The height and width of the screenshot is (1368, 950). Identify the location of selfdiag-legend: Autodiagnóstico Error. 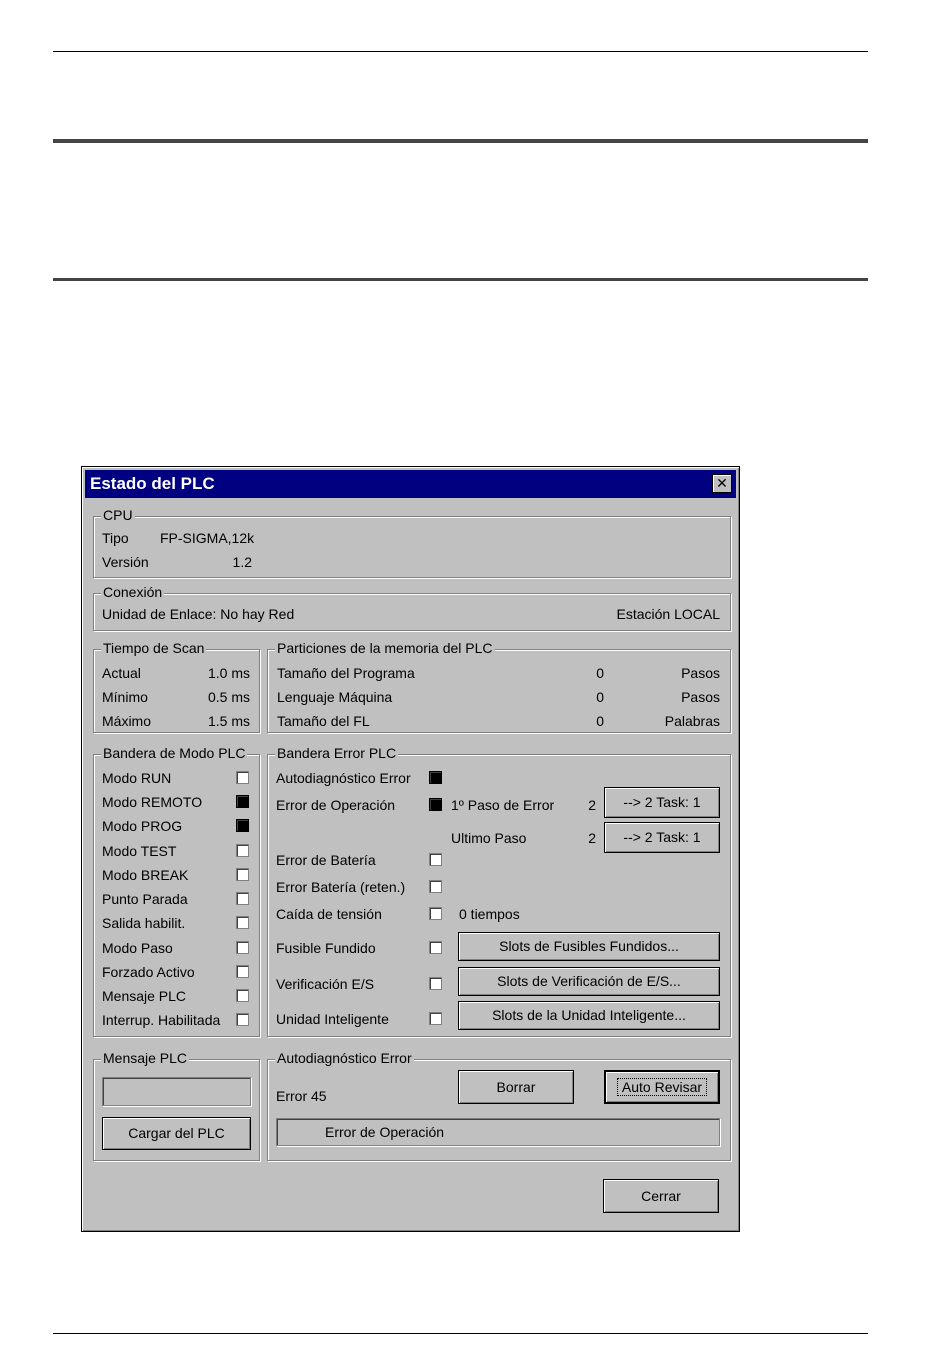
(344, 1058).